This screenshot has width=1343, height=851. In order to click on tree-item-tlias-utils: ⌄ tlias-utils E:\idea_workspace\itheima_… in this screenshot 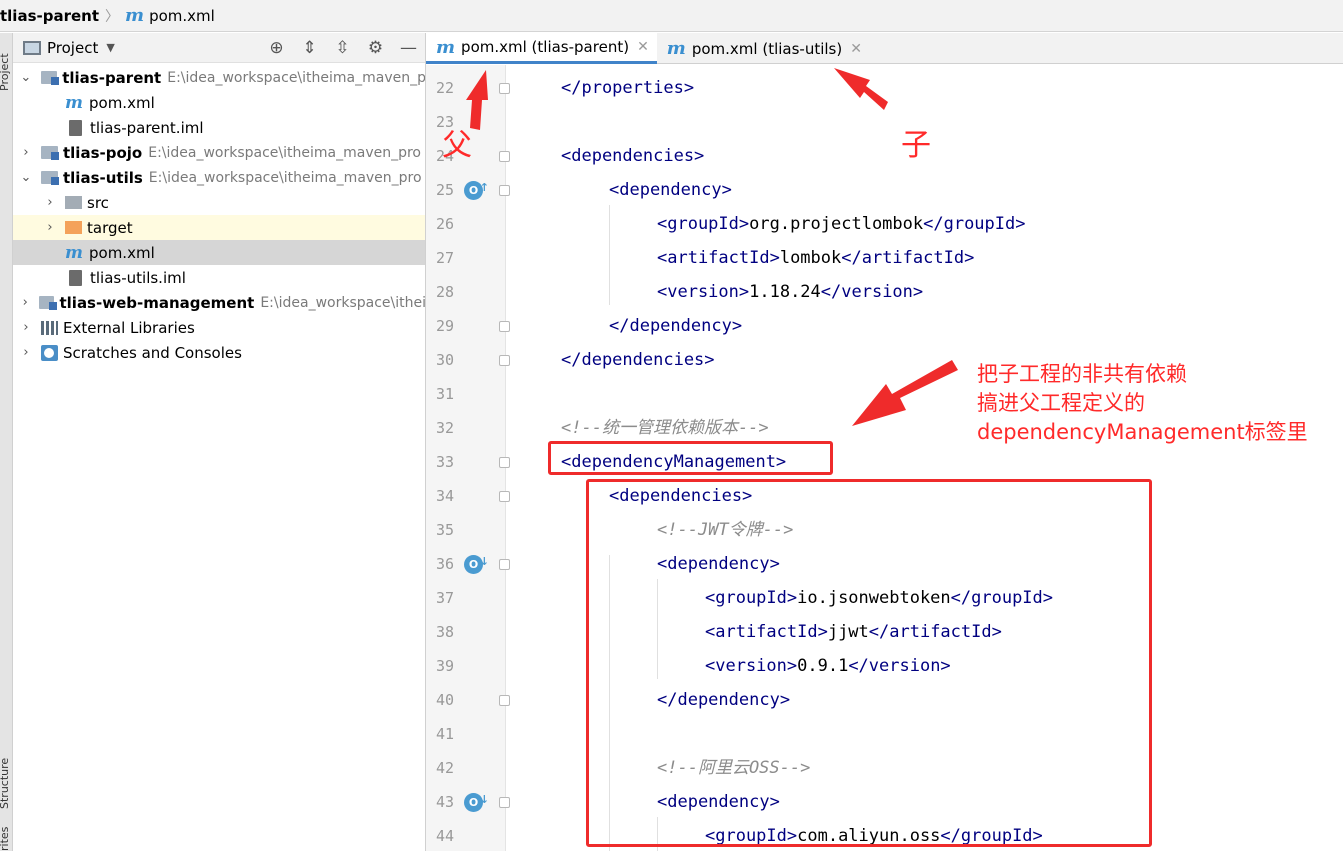, I will do `click(219, 177)`.